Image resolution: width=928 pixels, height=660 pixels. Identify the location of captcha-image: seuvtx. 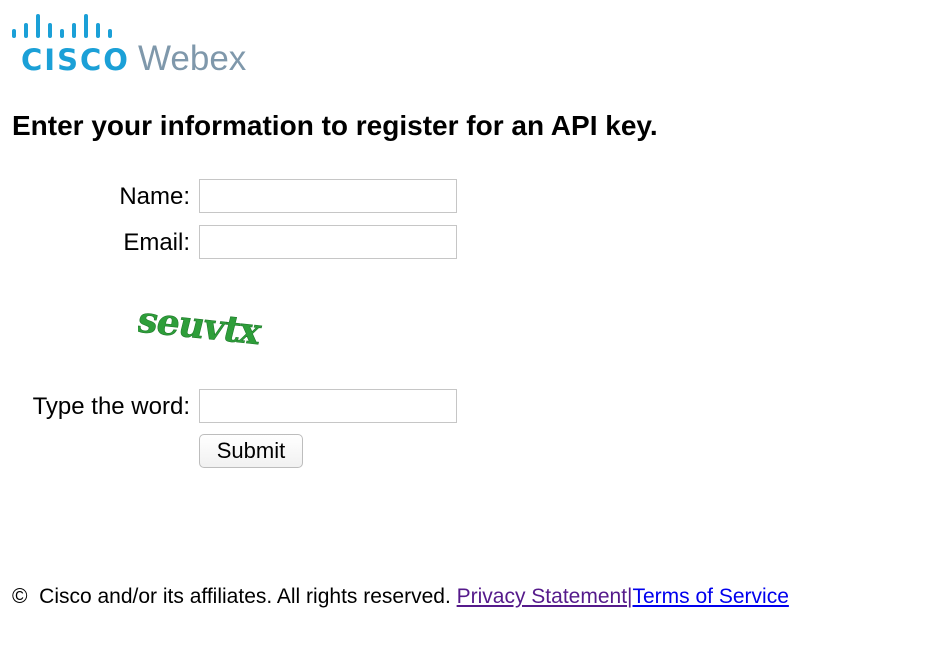
(202, 325).